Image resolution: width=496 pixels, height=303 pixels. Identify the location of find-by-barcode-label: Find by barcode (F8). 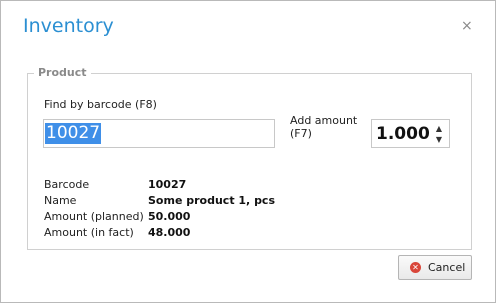
(100, 104).